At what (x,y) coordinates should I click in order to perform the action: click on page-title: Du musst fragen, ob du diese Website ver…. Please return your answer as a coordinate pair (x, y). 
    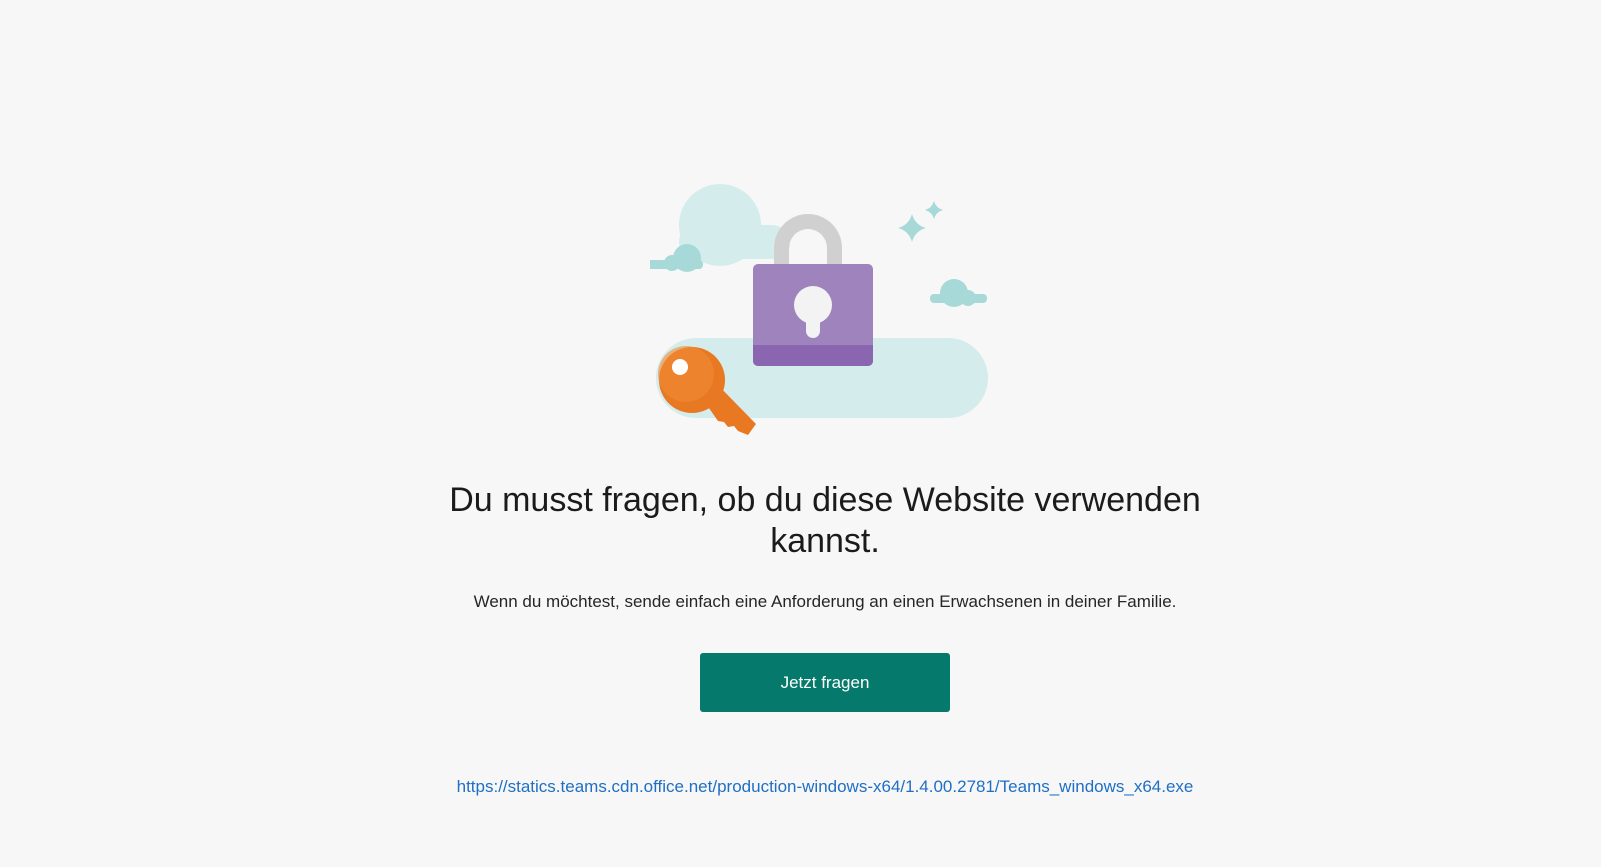
    Looking at the image, I should click on (825, 520).